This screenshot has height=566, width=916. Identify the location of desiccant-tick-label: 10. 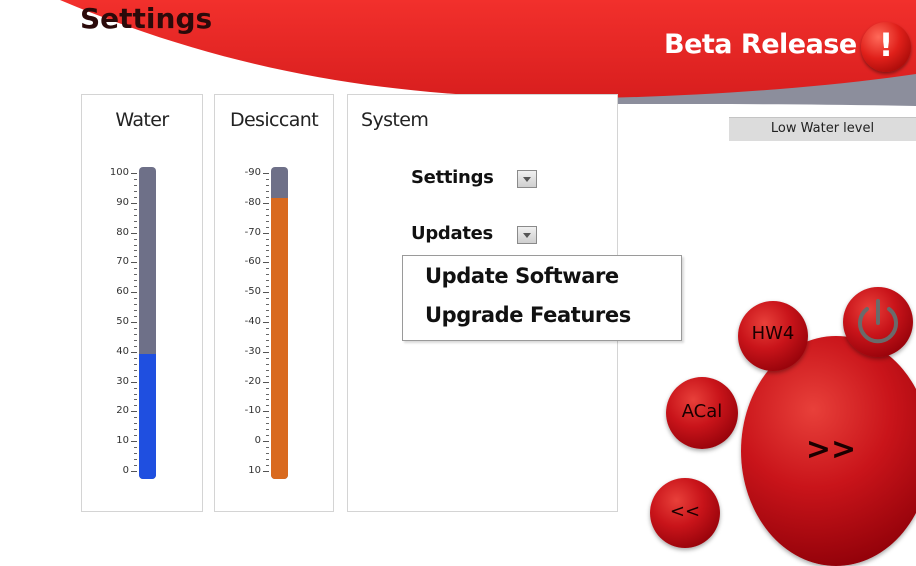
(254, 470).